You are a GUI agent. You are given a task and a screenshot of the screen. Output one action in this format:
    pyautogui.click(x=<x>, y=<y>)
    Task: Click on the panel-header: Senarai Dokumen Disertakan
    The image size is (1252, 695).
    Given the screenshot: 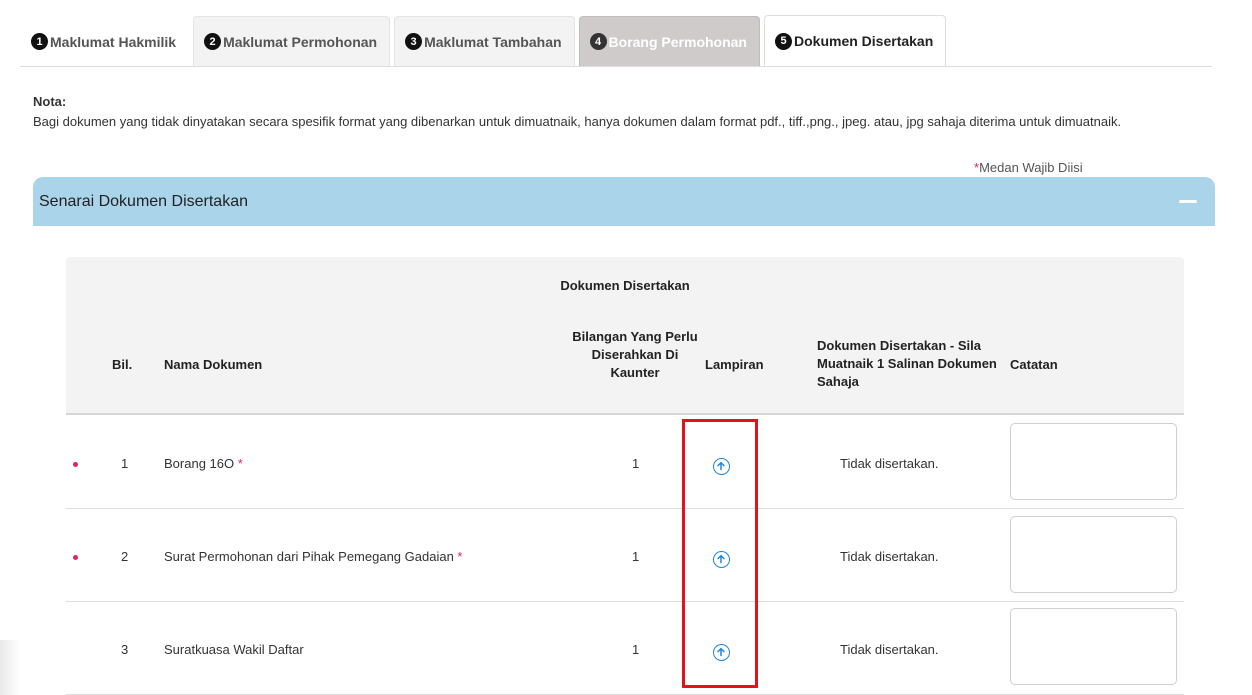 What is the action you would take?
    pyautogui.click(x=624, y=201)
    